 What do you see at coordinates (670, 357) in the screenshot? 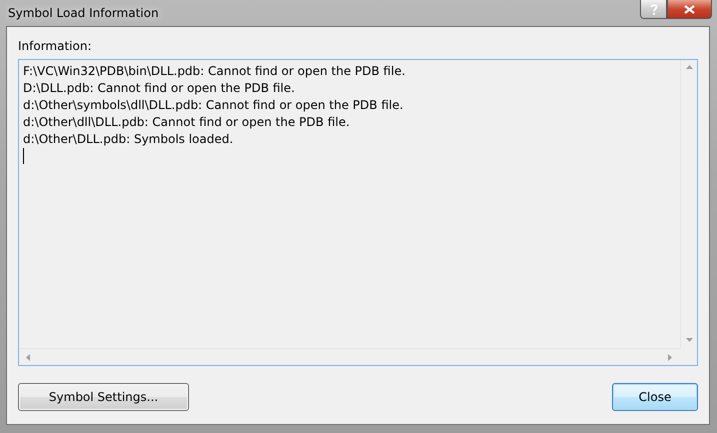
I see `scroll-right-arrow-icon` at bounding box center [670, 357].